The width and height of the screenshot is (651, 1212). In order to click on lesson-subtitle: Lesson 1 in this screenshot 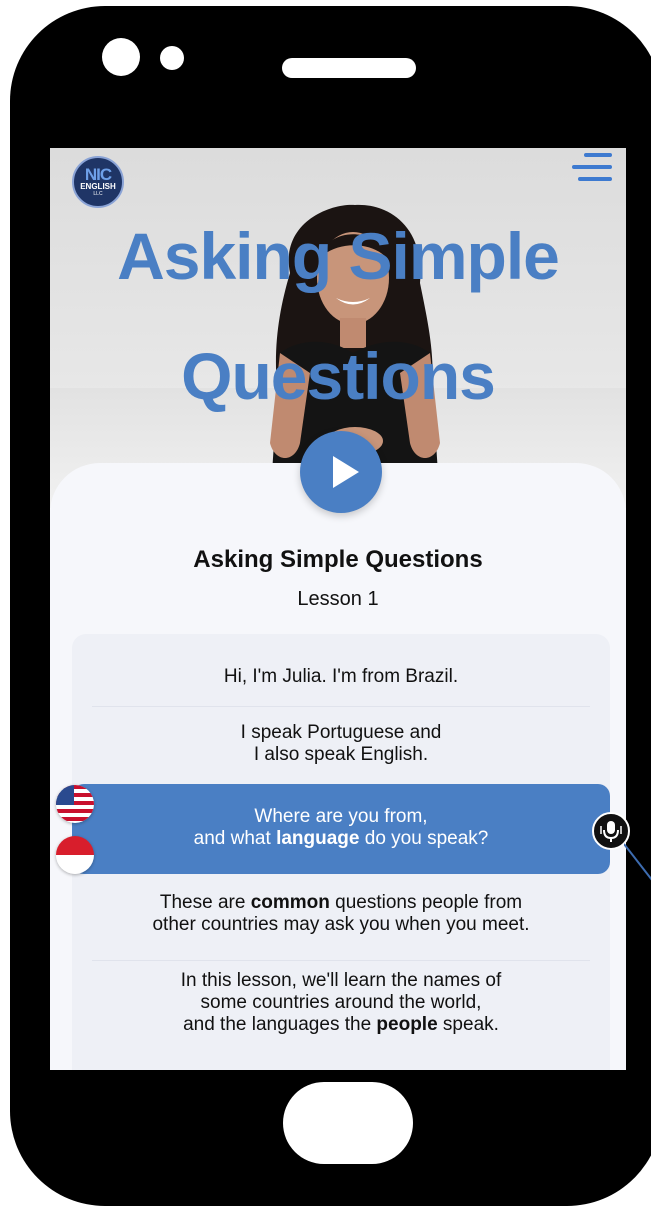, I will do `click(338, 599)`.